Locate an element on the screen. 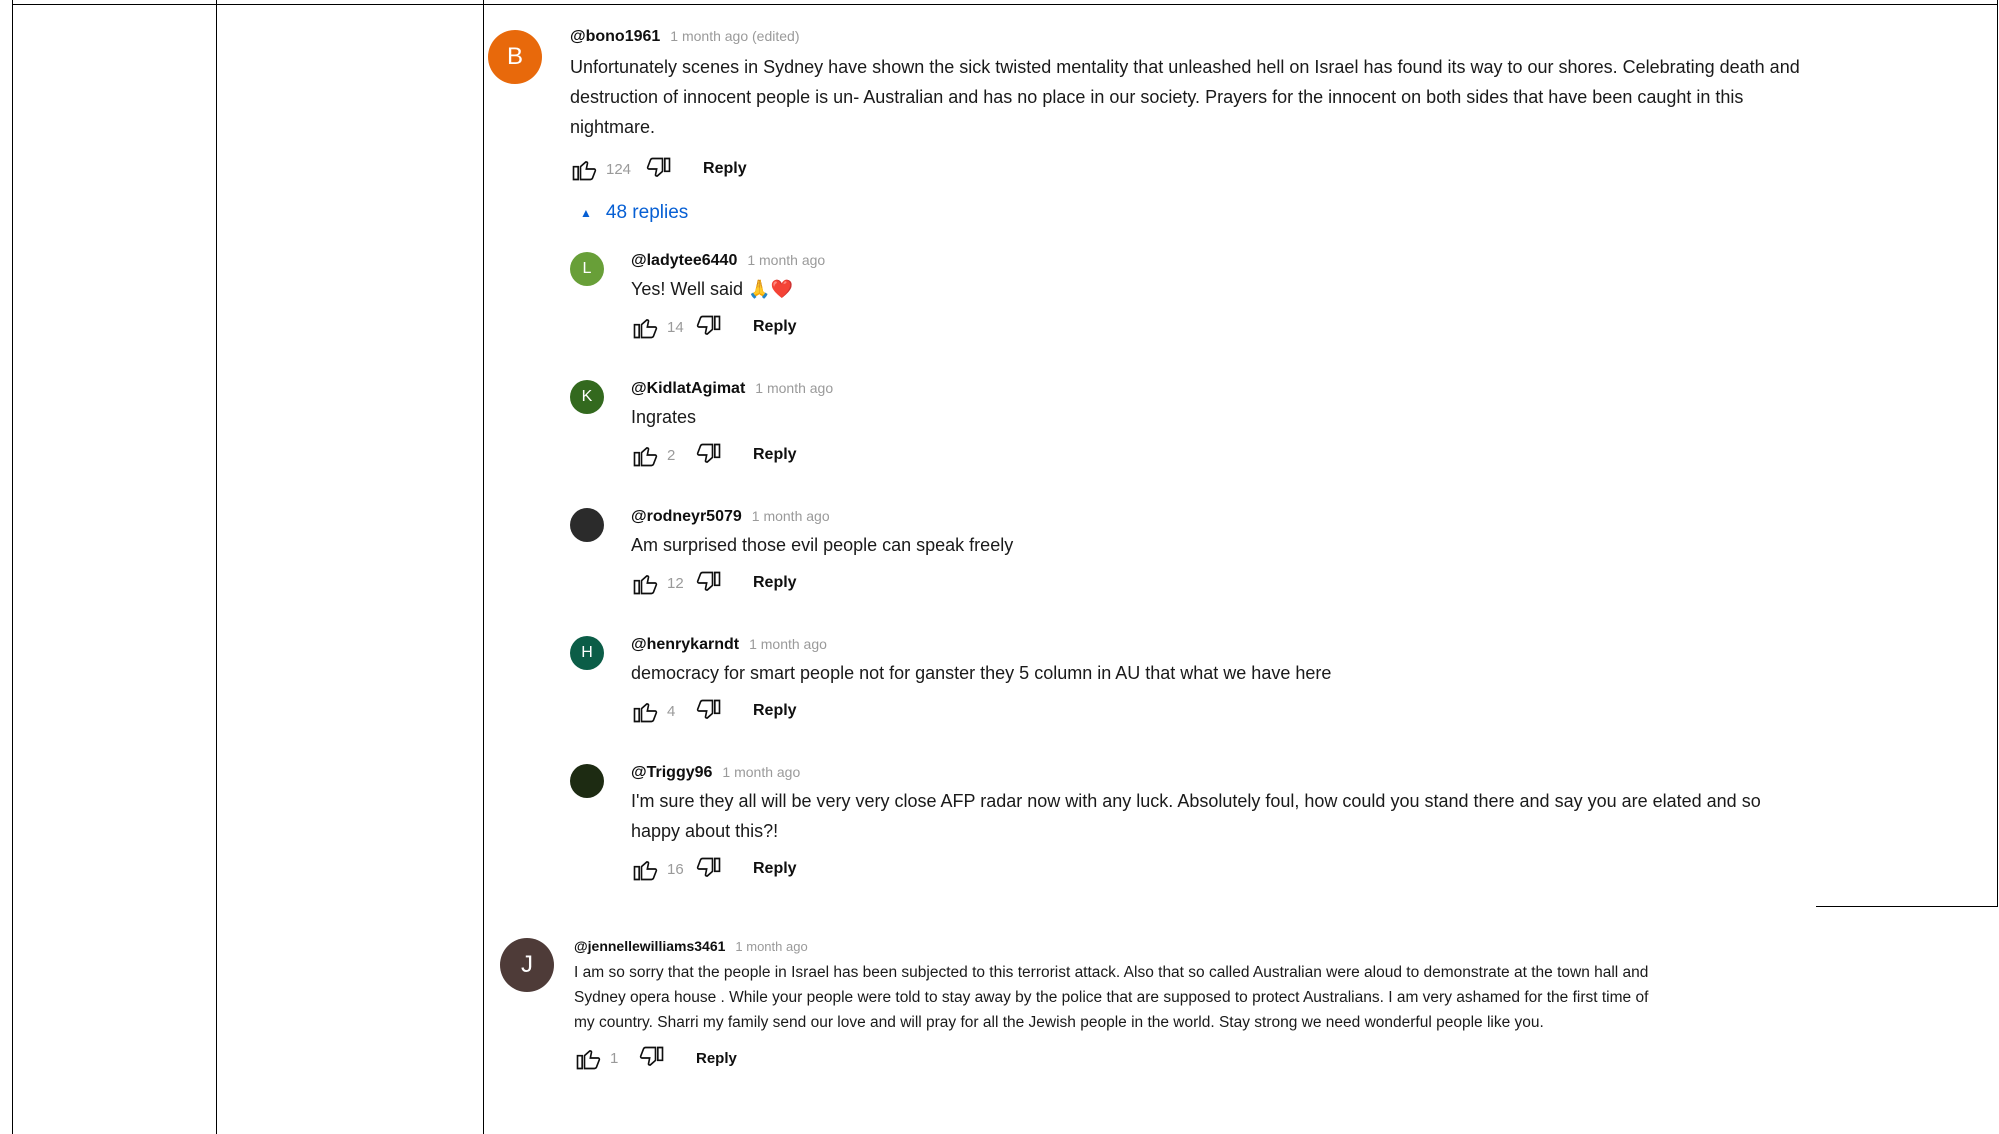 Image resolution: width=1999 pixels, height=1134 pixels. avatar: K is located at coordinates (587, 397).